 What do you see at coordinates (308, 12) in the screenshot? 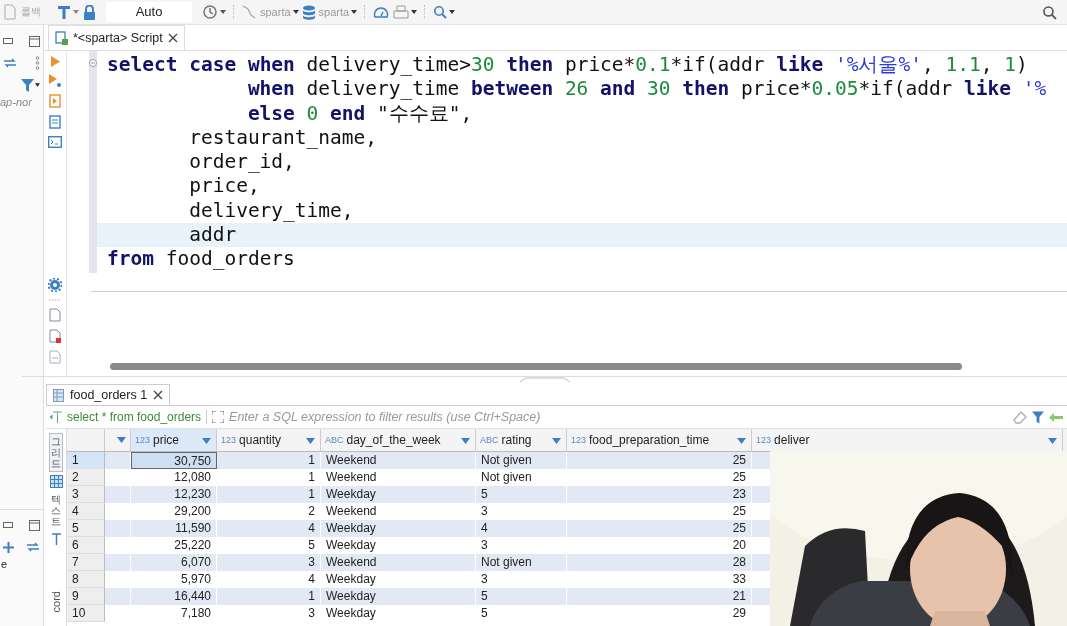
I see `database-icon` at bounding box center [308, 12].